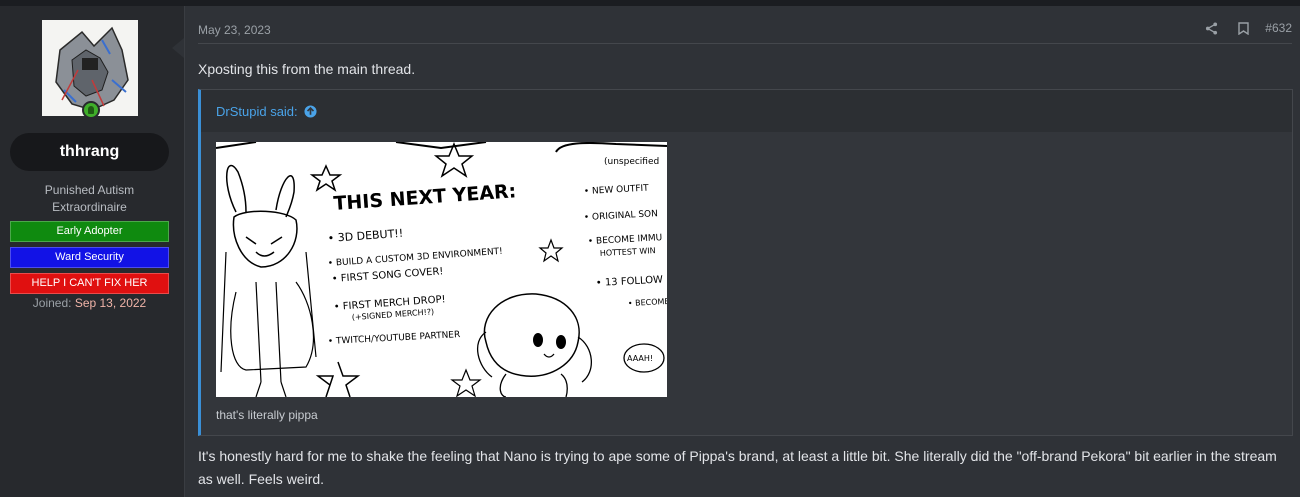  I want to click on post-header: May 23, 2023 #632, so click(745, 25).